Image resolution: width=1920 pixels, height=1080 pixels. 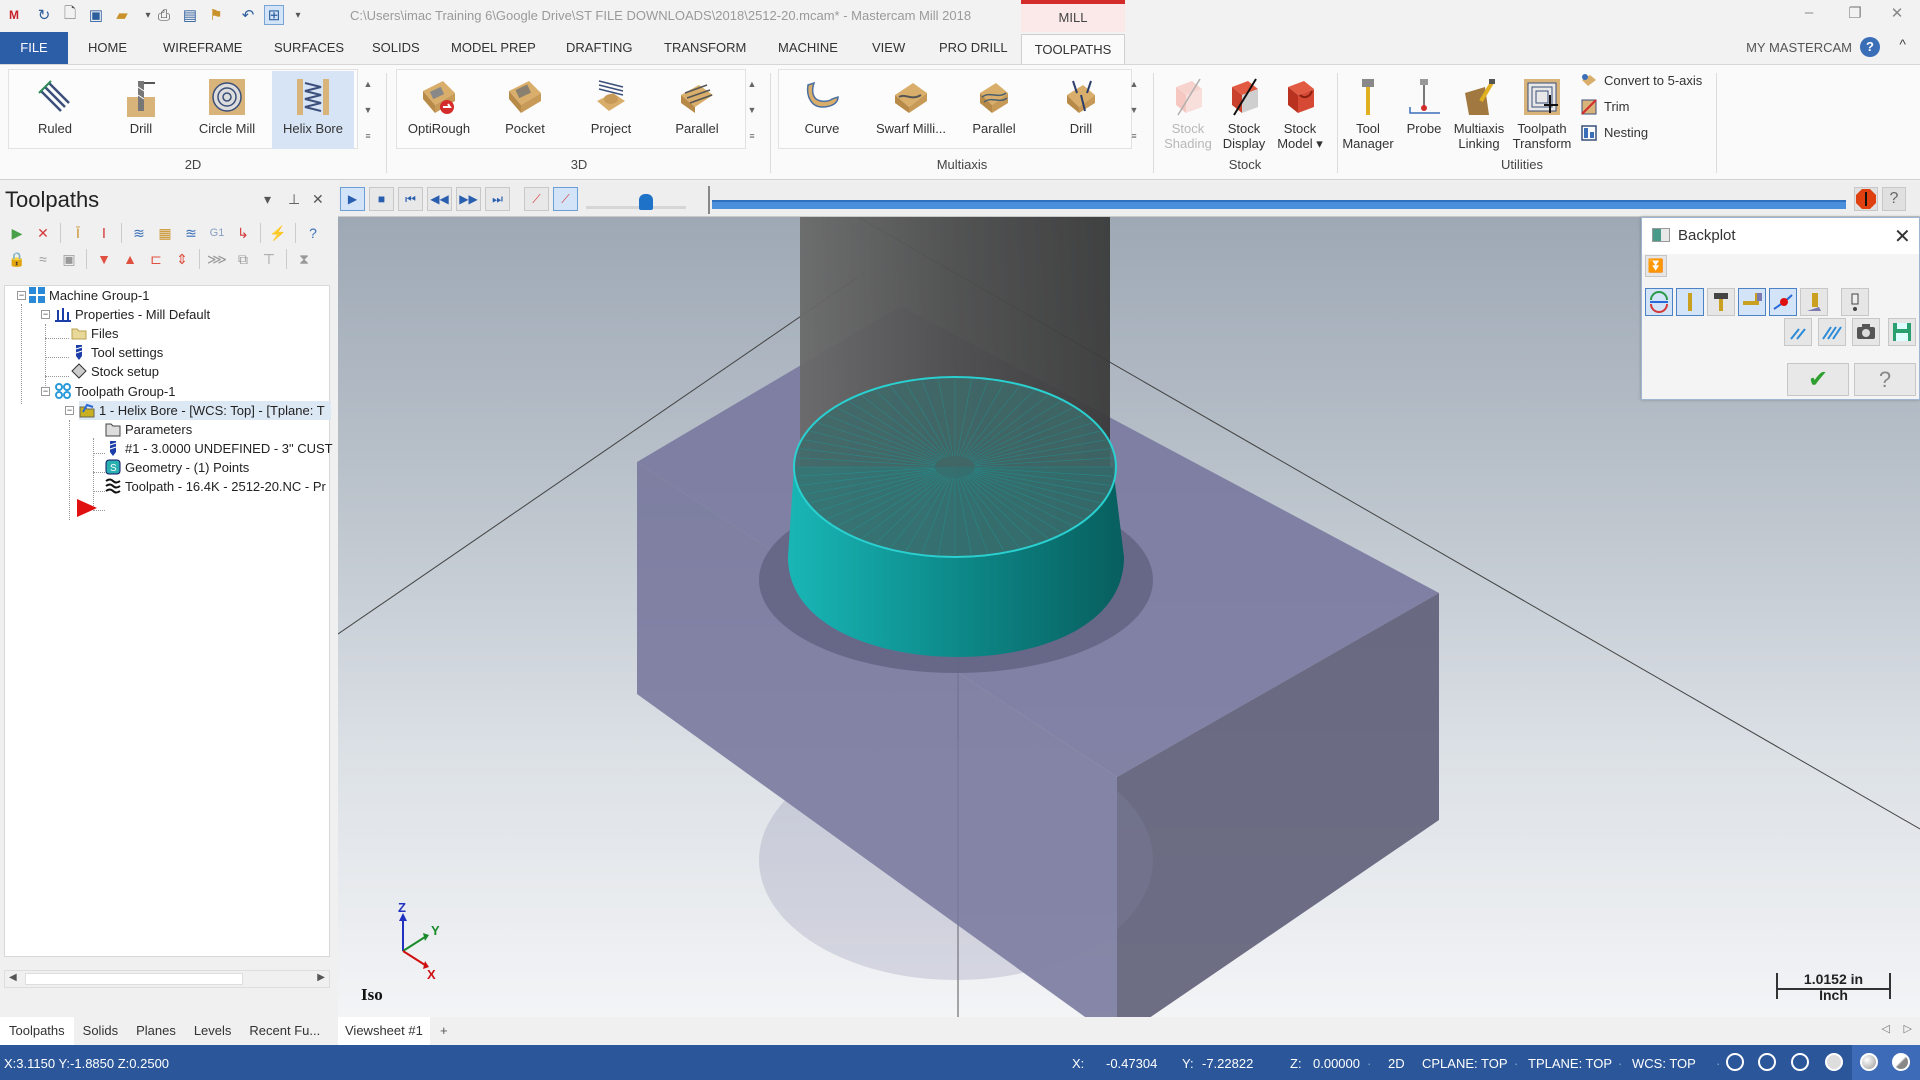 What do you see at coordinates (439, 110) in the screenshot?
I see `optirough-button: OptiRough` at bounding box center [439, 110].